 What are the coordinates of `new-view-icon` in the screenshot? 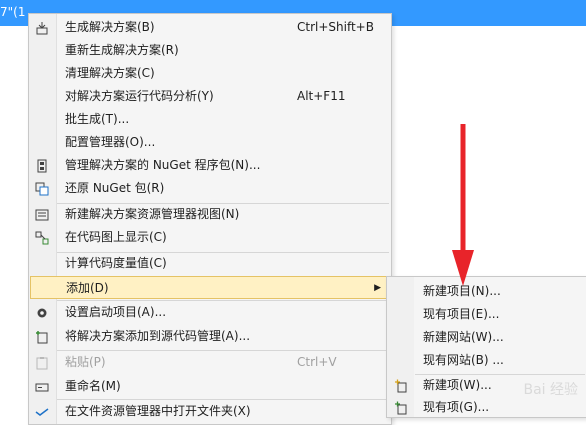 It's located at (42, 215).